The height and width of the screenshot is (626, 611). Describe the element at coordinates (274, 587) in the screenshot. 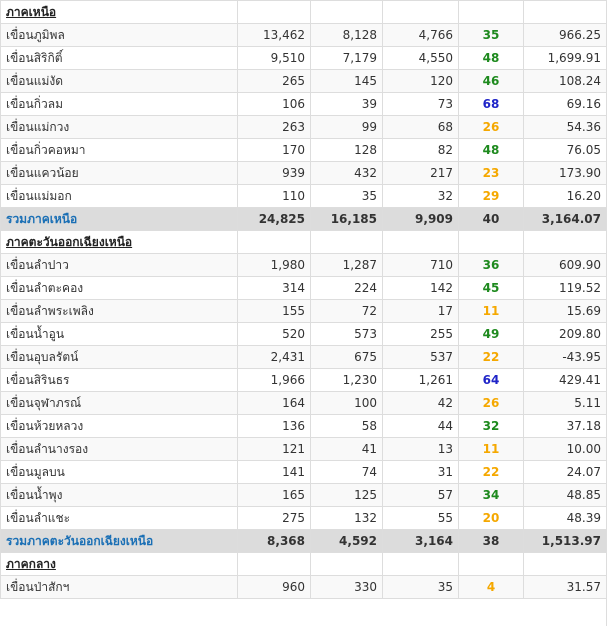

I see `capacity-value: 960` at that location.